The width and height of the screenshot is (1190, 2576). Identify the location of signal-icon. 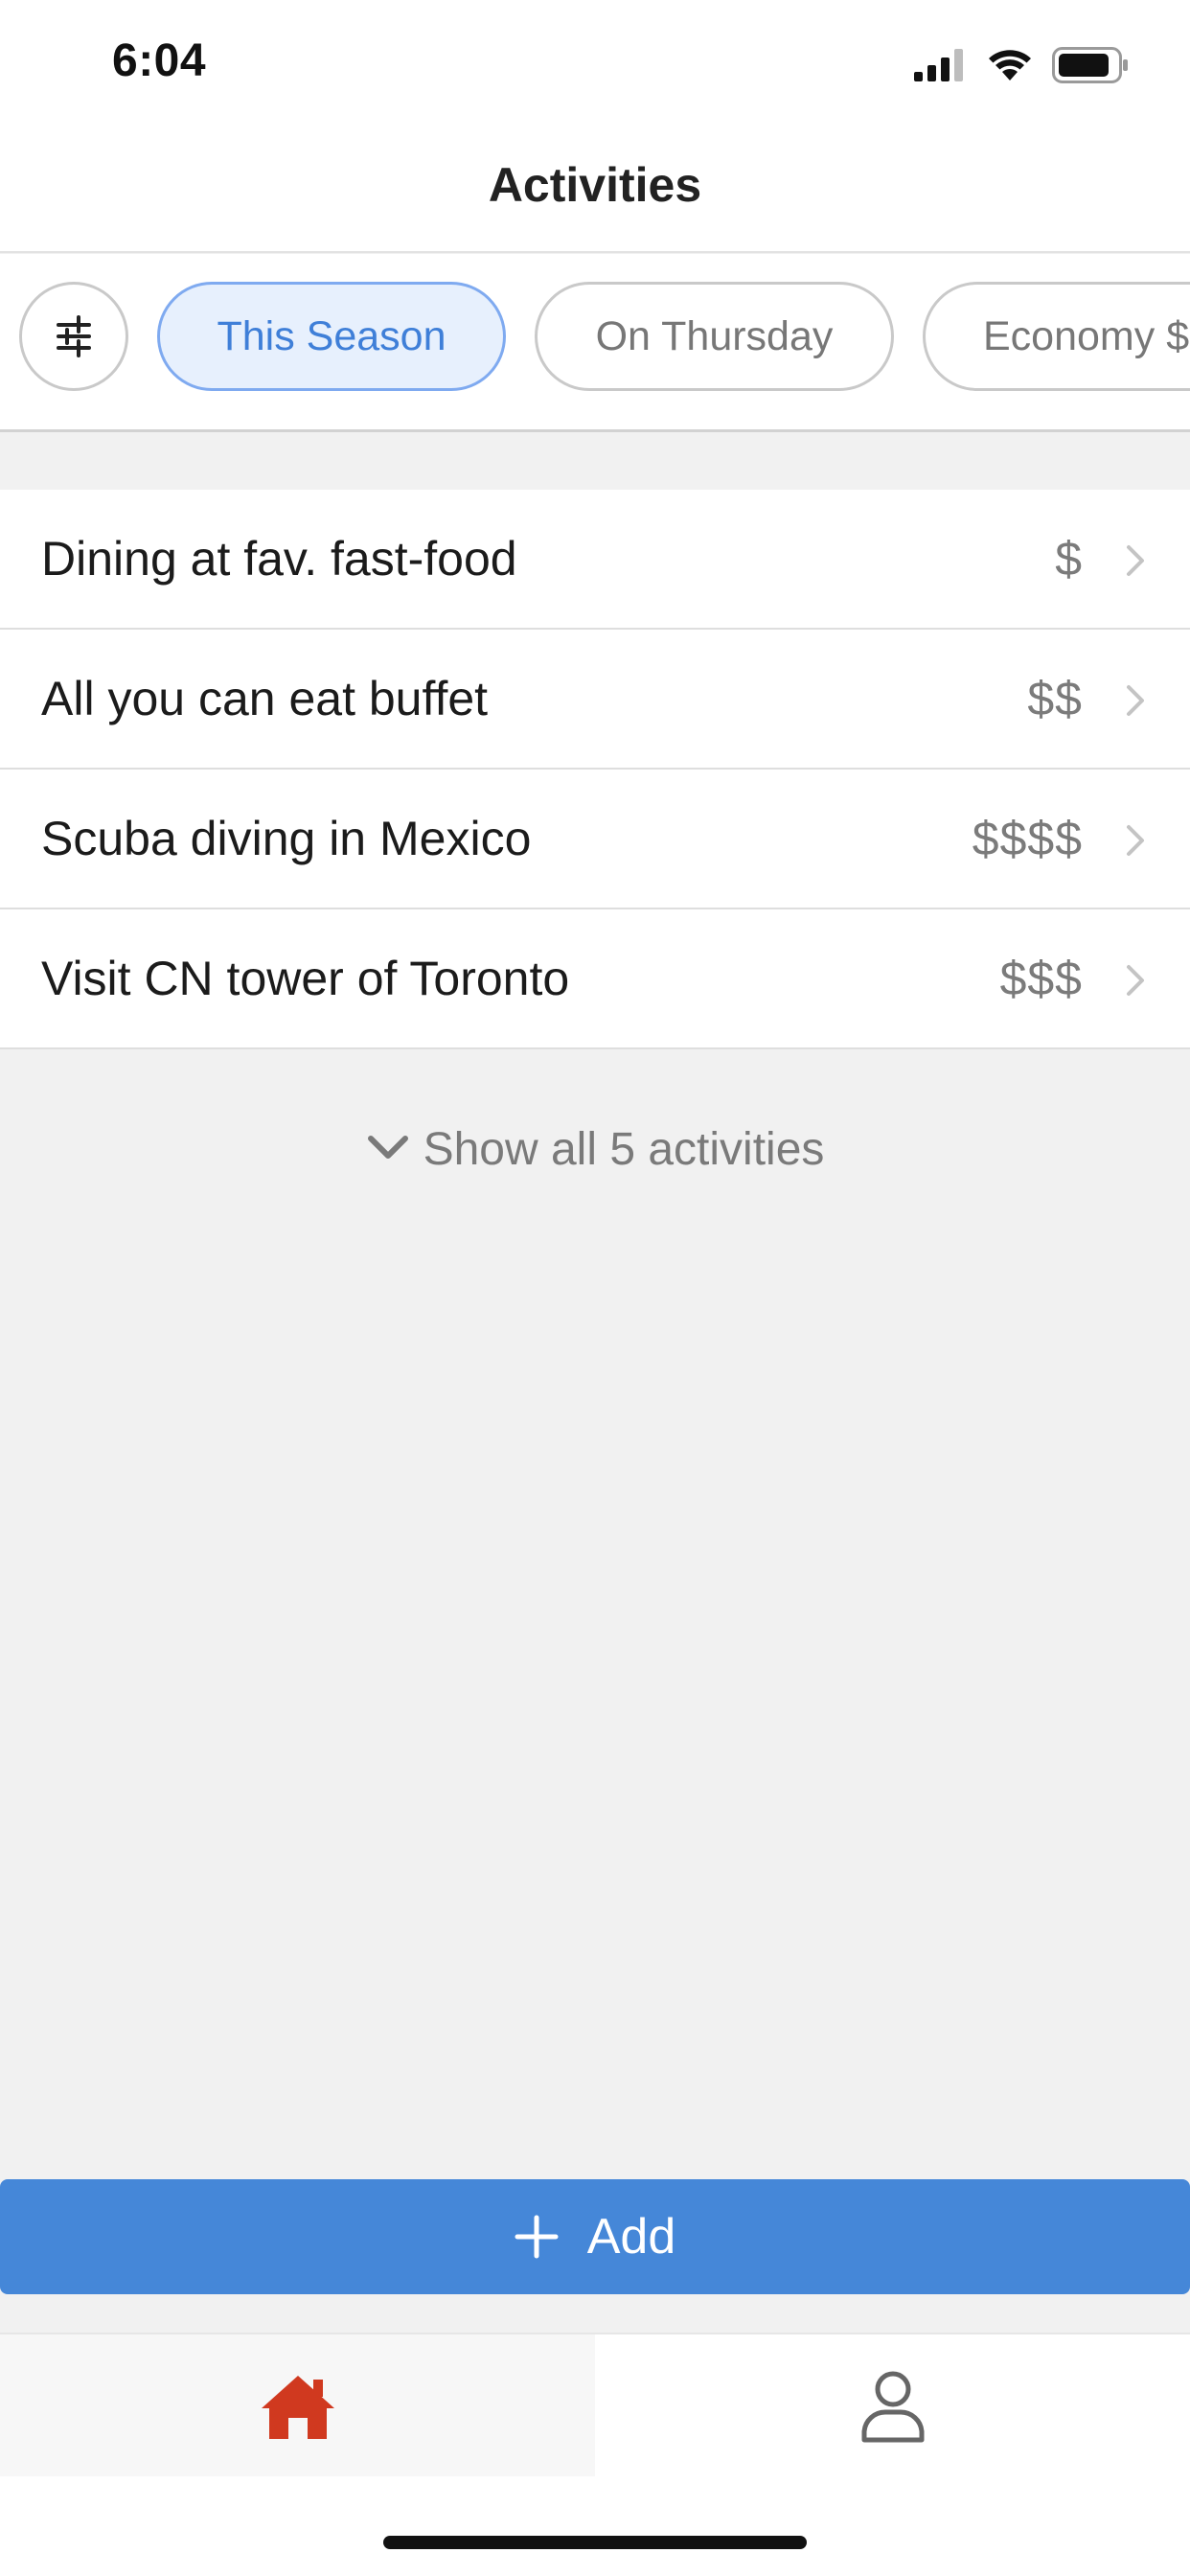
(938, 65).